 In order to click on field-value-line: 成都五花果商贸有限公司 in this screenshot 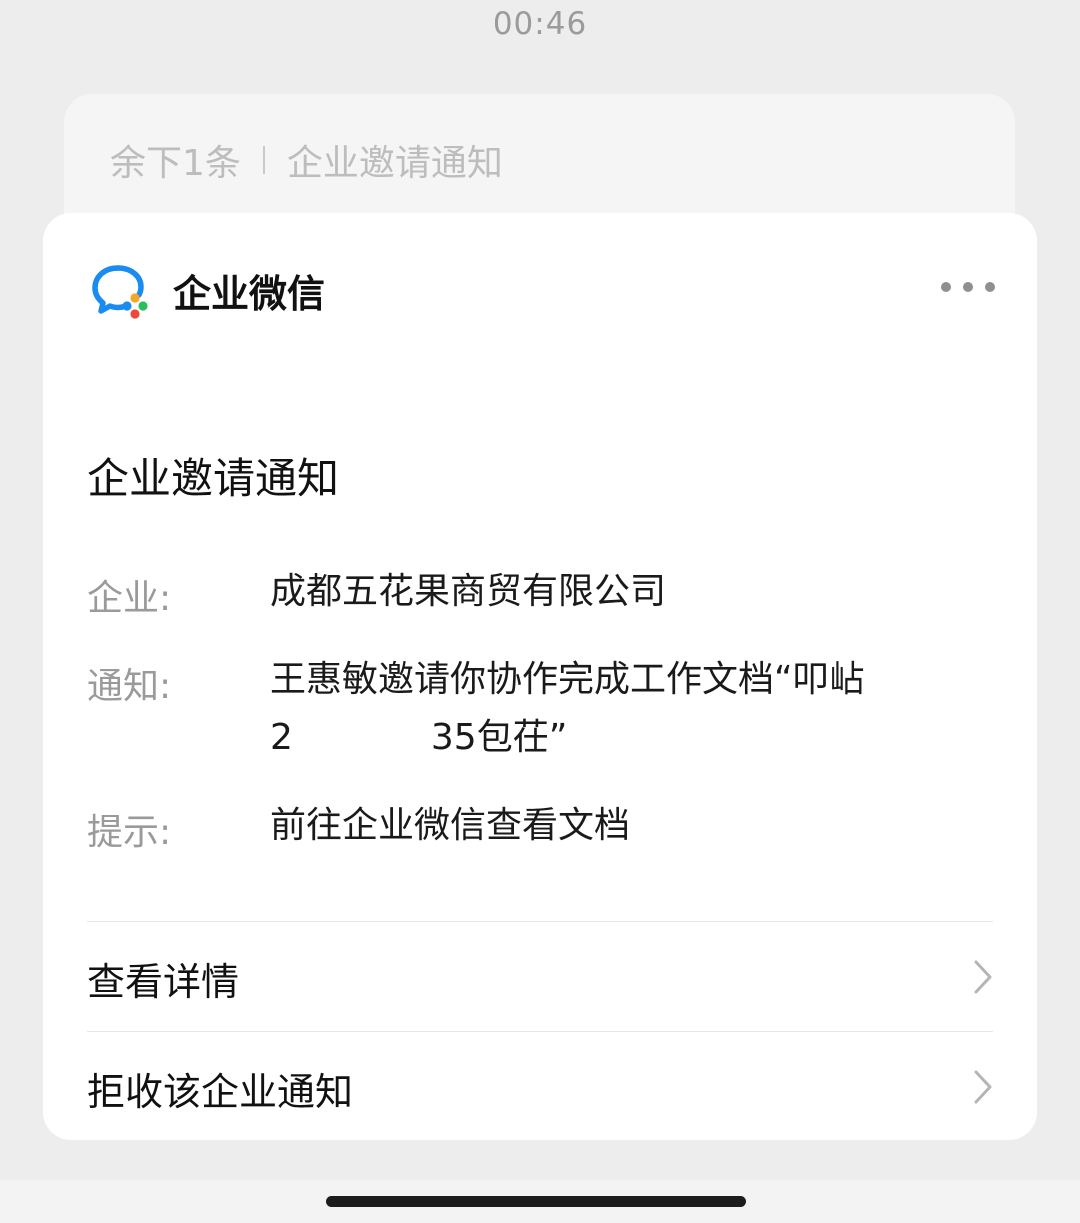, I will do `click(468, 591)`.